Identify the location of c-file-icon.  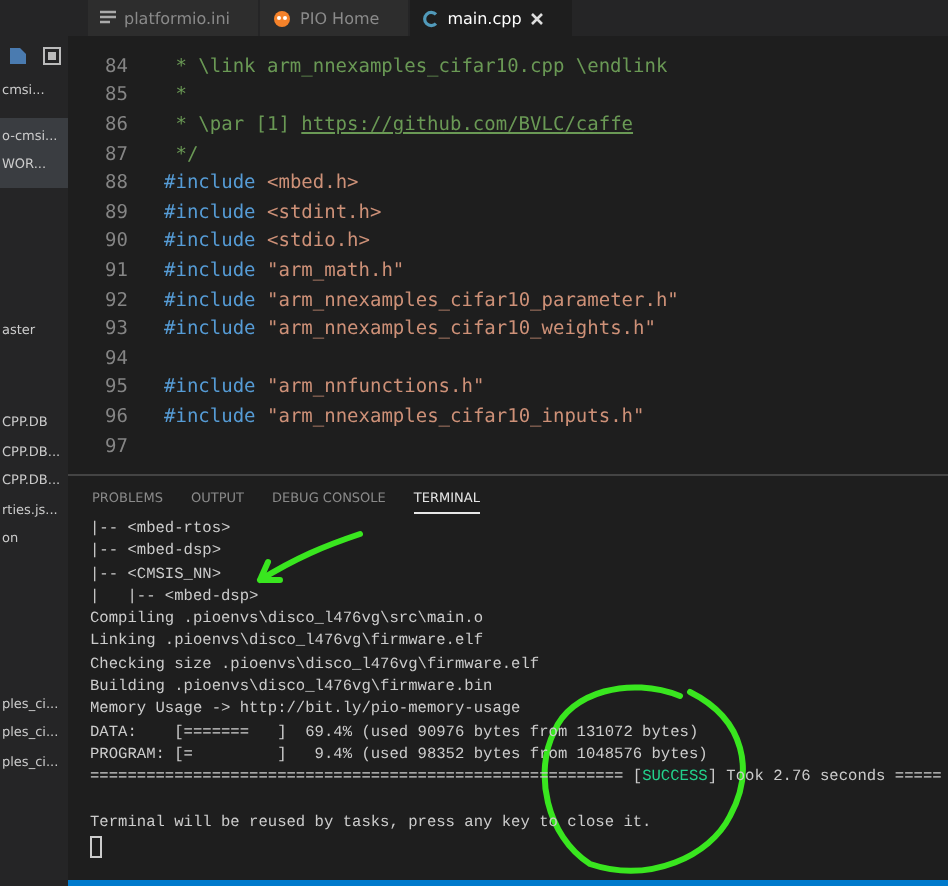
(430, 18).